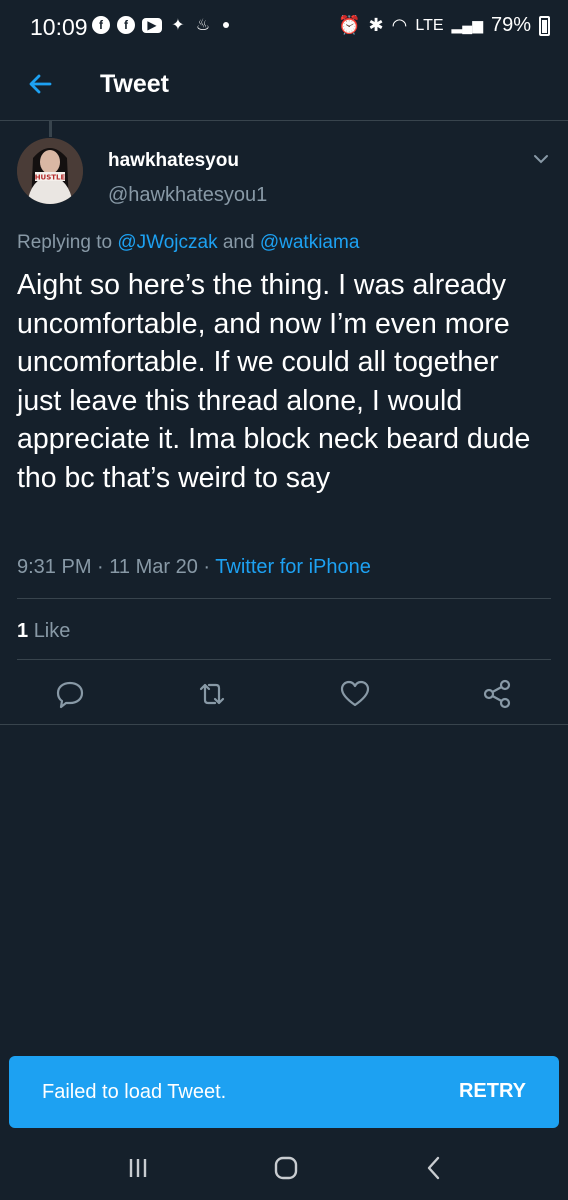  Describe the element at coordinates (40, 84) in the screenshot. I see `back-arrow-icon` at that location.